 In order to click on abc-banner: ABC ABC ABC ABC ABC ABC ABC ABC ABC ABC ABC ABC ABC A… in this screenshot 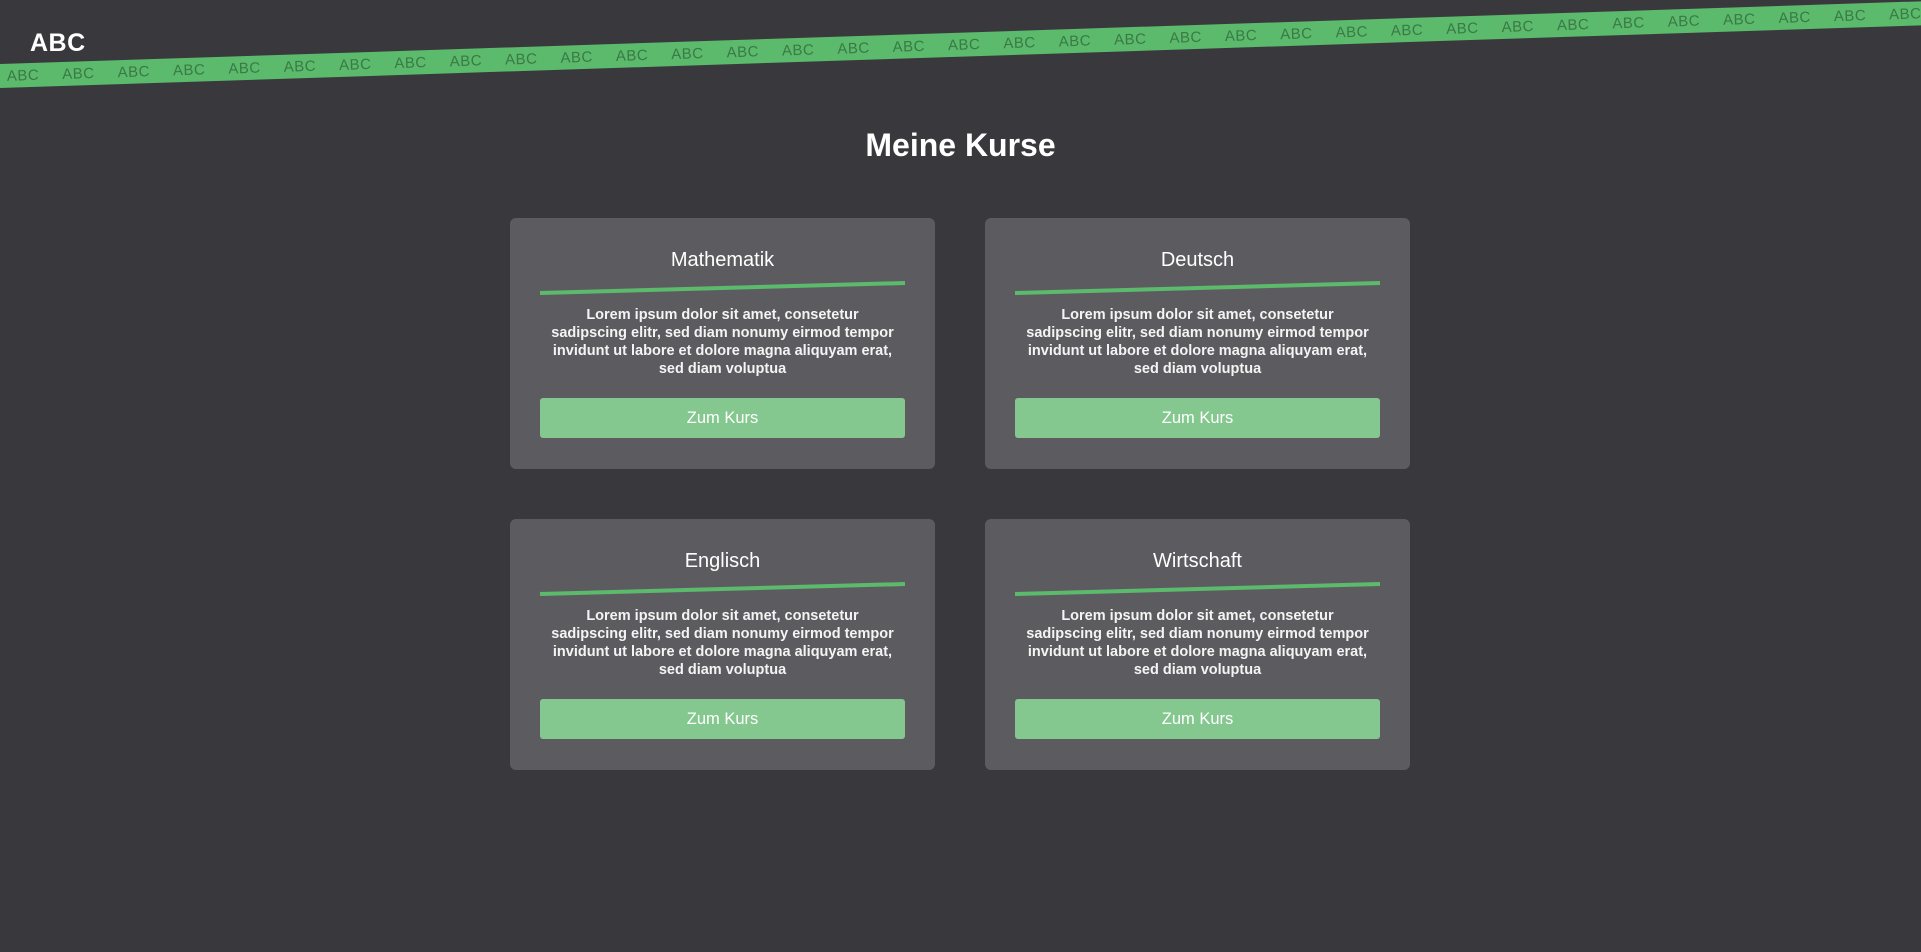, I will do `click(960, 45)`.